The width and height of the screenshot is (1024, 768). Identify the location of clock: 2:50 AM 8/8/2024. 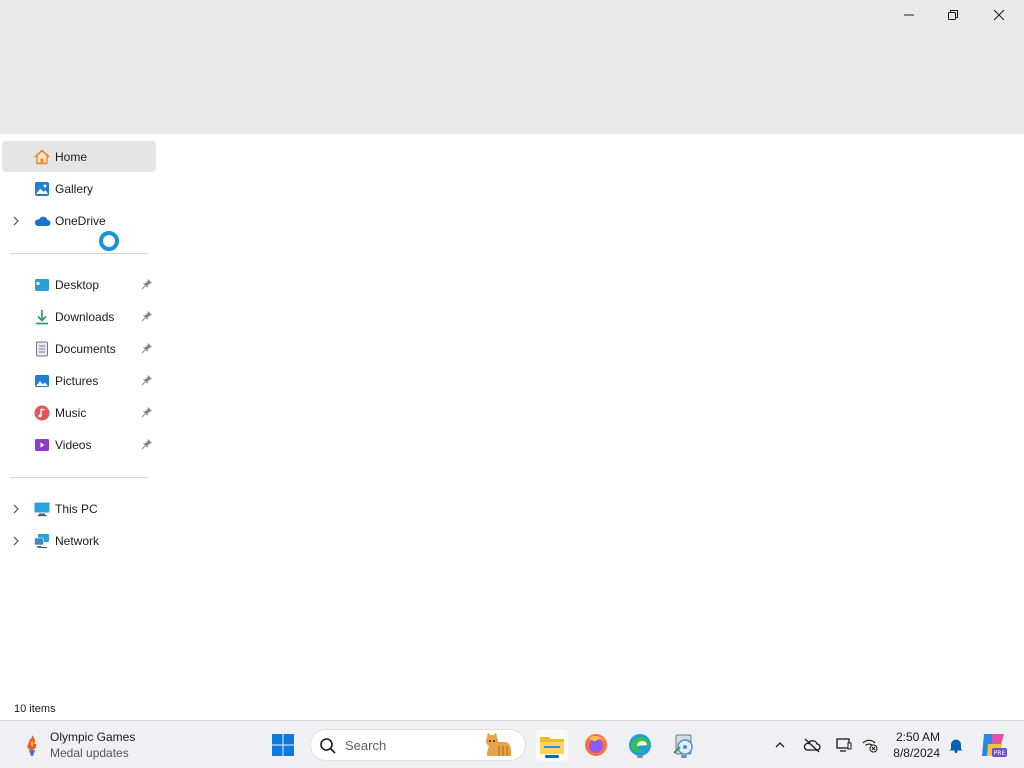
(914, 745).